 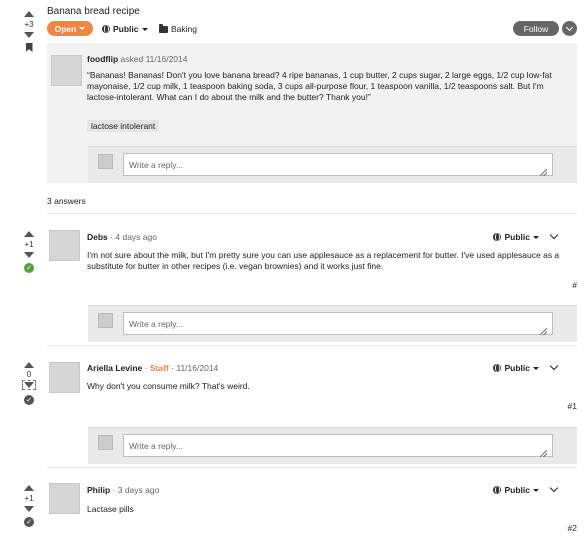 I want to click on answer-permalink: #, so click(x=574, y=285).